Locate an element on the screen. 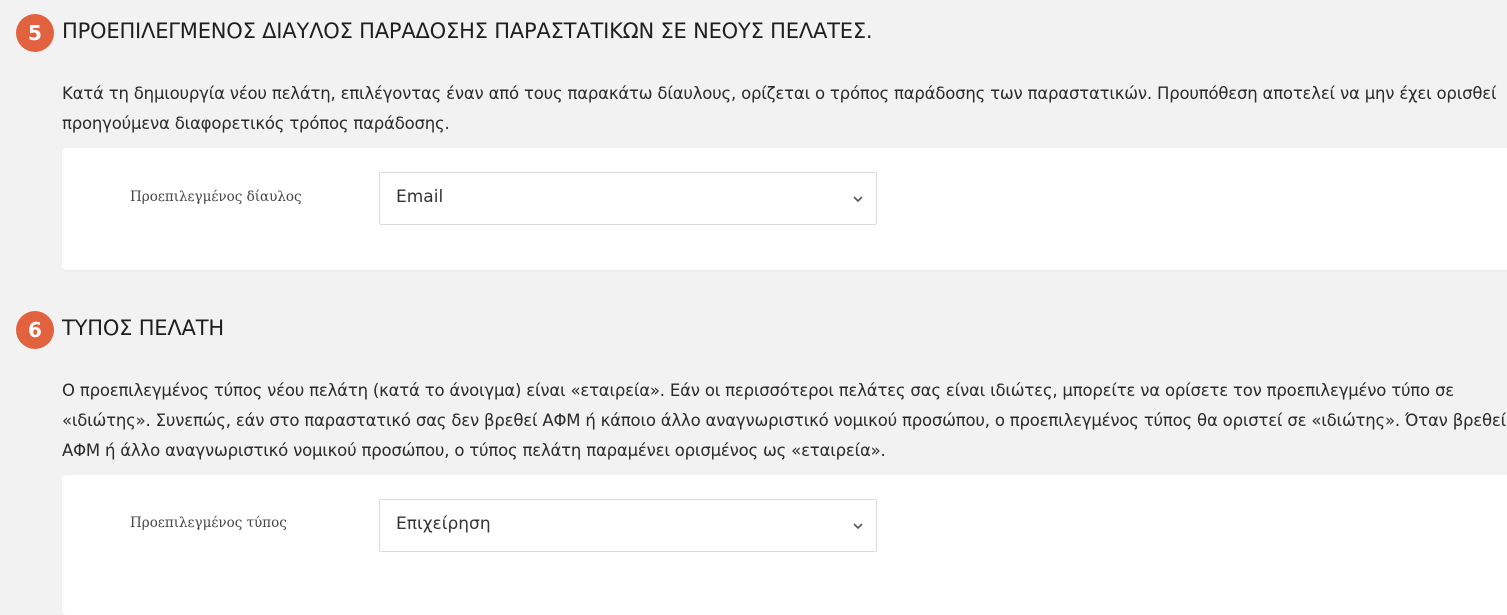 The width and height of the screenshot is (1507, 615). field-label: Προεπιλεγμένος δίαυλος is located at coordinates (216, 197).